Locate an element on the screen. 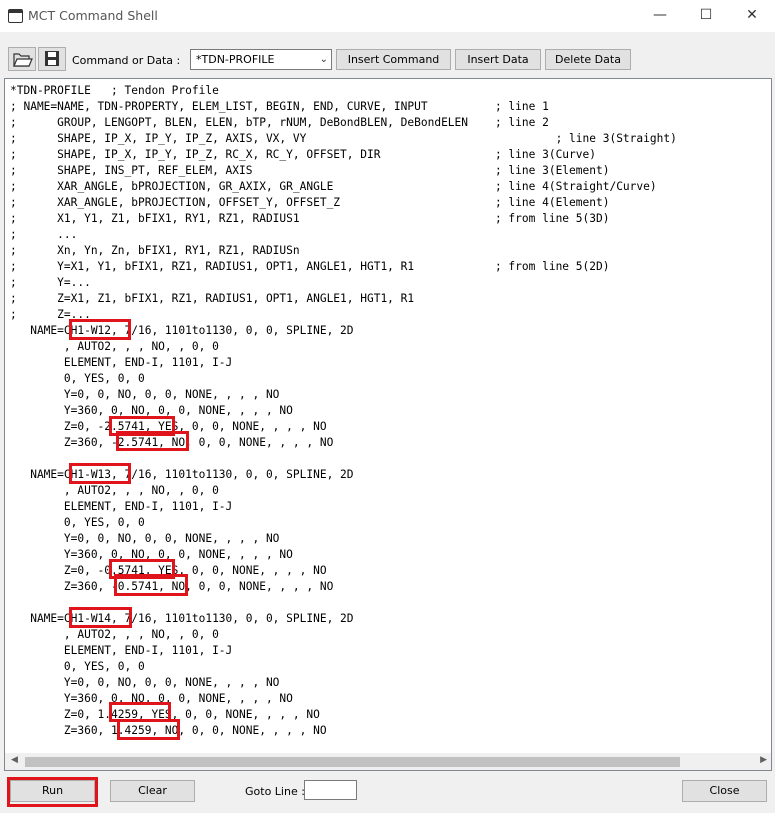 Image resolution: width=775 pixels, height=813 pixels. command-or-data-label: Command or Data : is located at coordinates (126, 60).